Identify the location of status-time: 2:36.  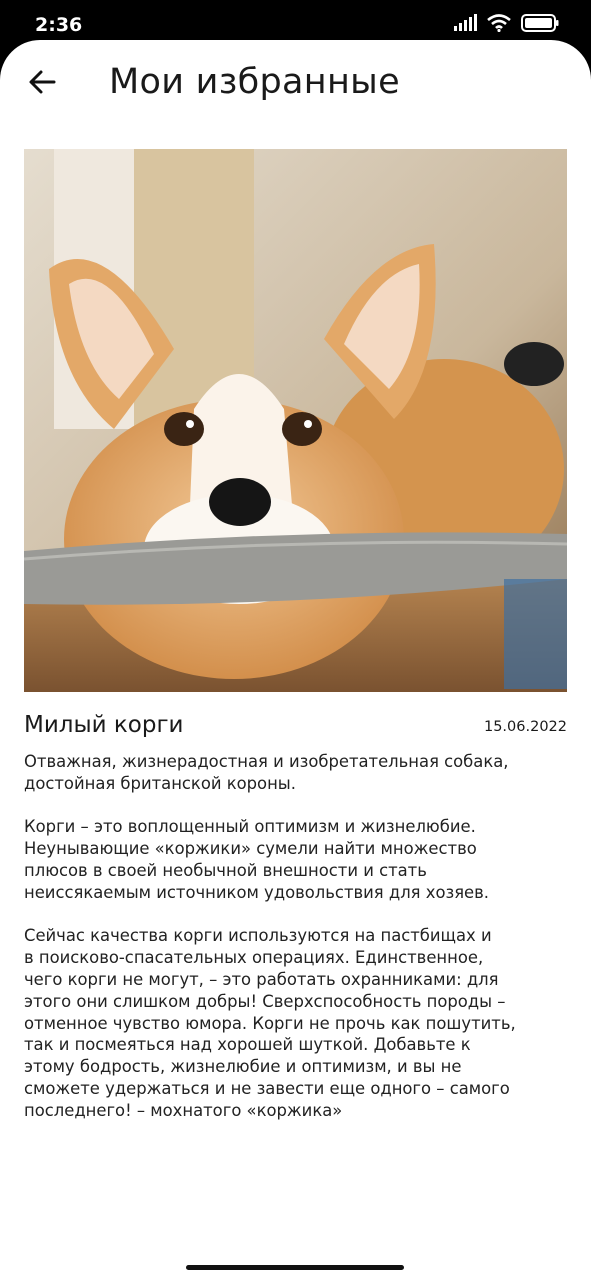
(59, 25).